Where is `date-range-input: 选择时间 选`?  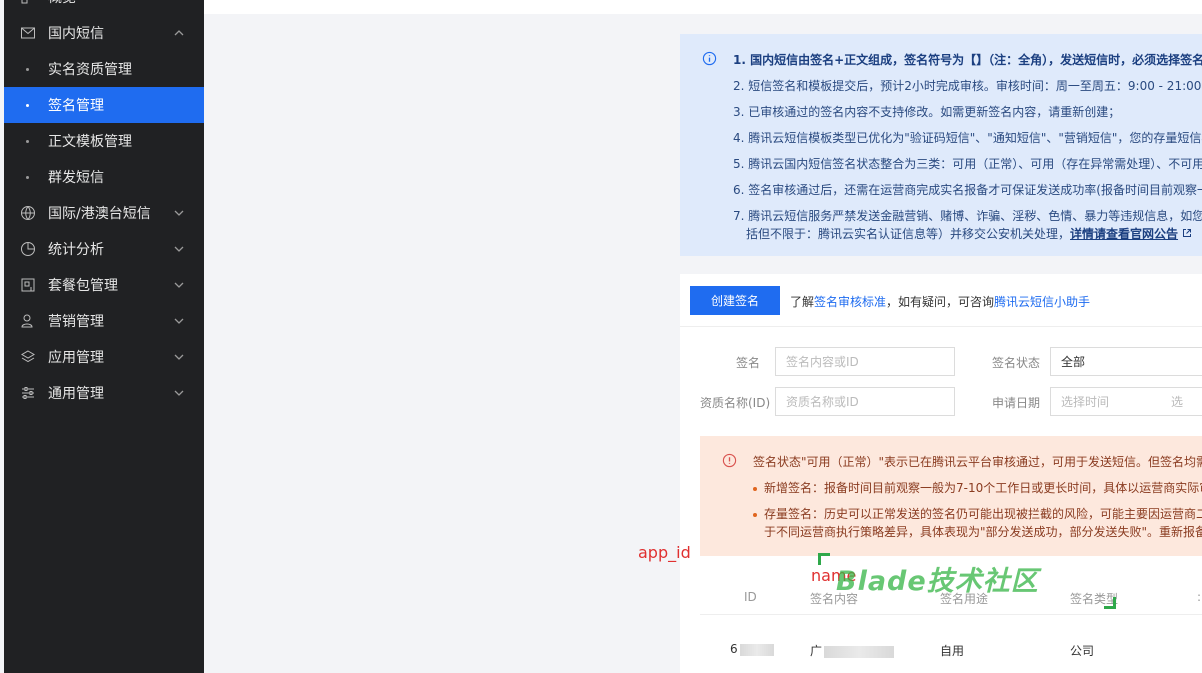
date-range-input: 选择时间 选 is located at coordinates (1126, 401).